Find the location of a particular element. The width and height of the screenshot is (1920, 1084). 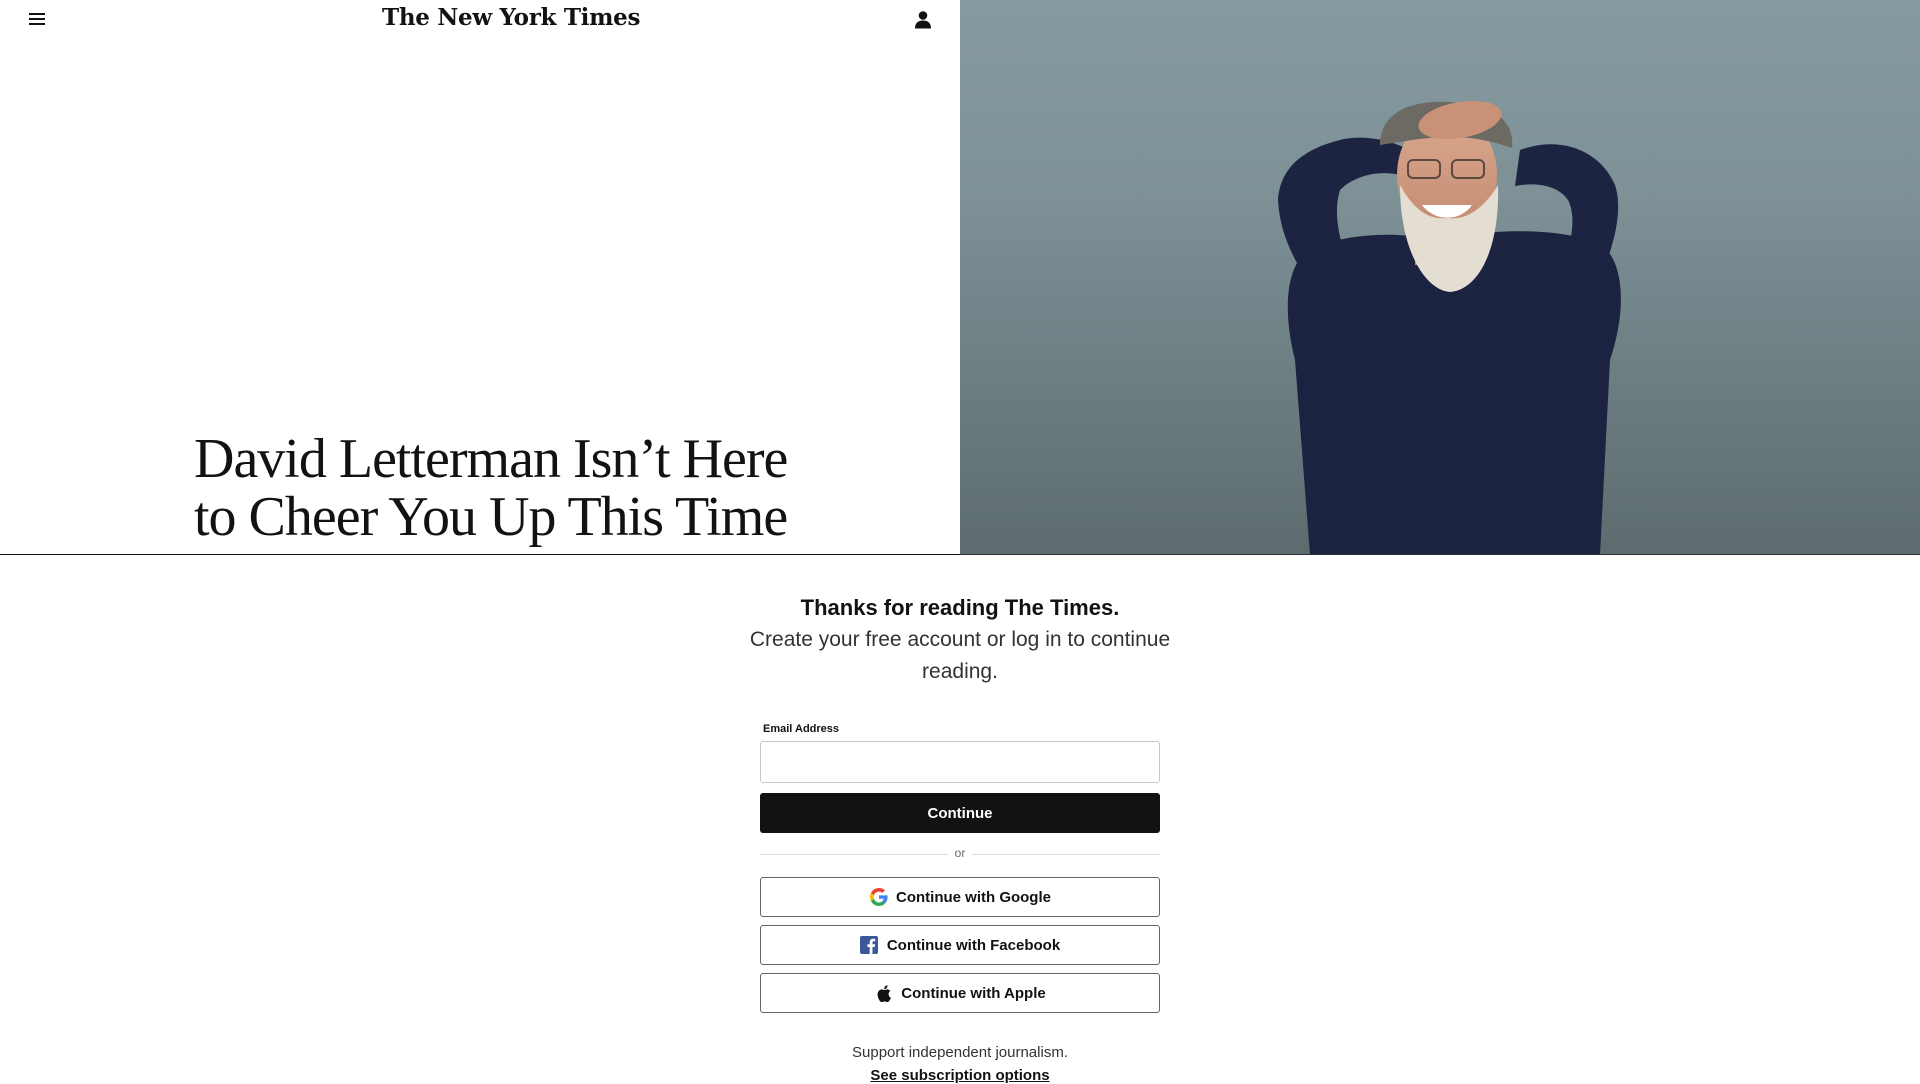

or-divider: or is located at coordinates (960, 854).